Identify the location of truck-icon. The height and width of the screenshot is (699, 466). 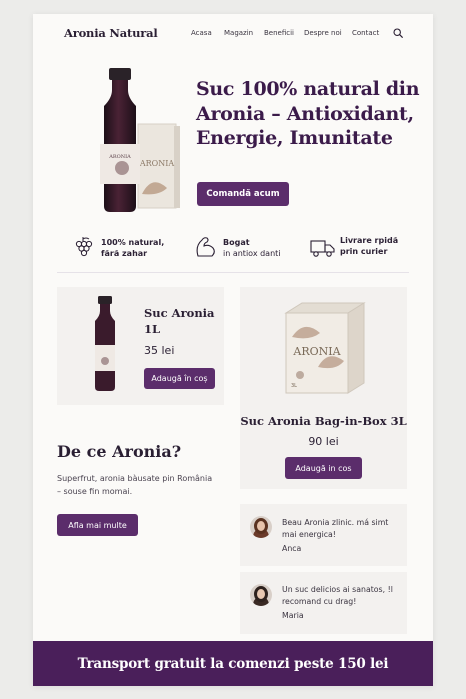
(322, 248).